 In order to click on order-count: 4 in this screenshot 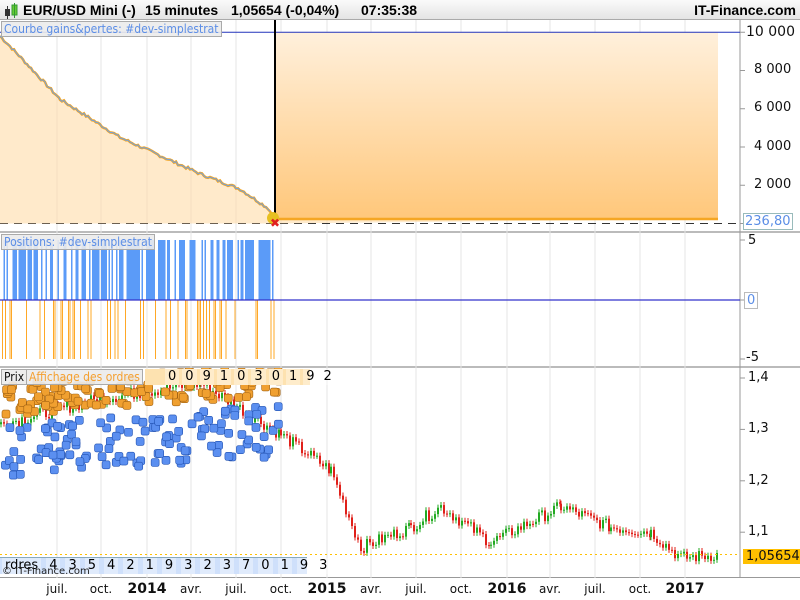, I will do `click(111, 566)`.